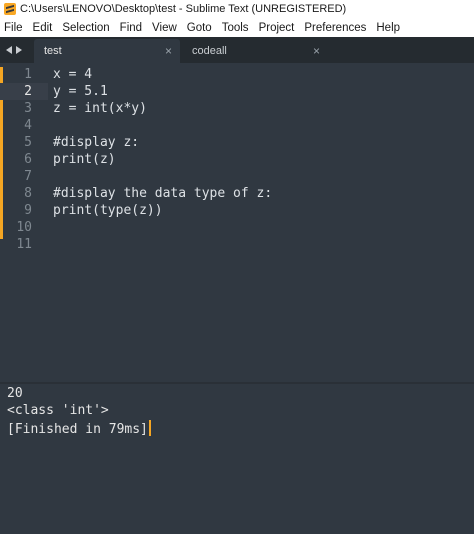  What do you see at coordinates (15, 393) in the screenshot?
I see `output-line: 20` at bounding box center [15, 393].